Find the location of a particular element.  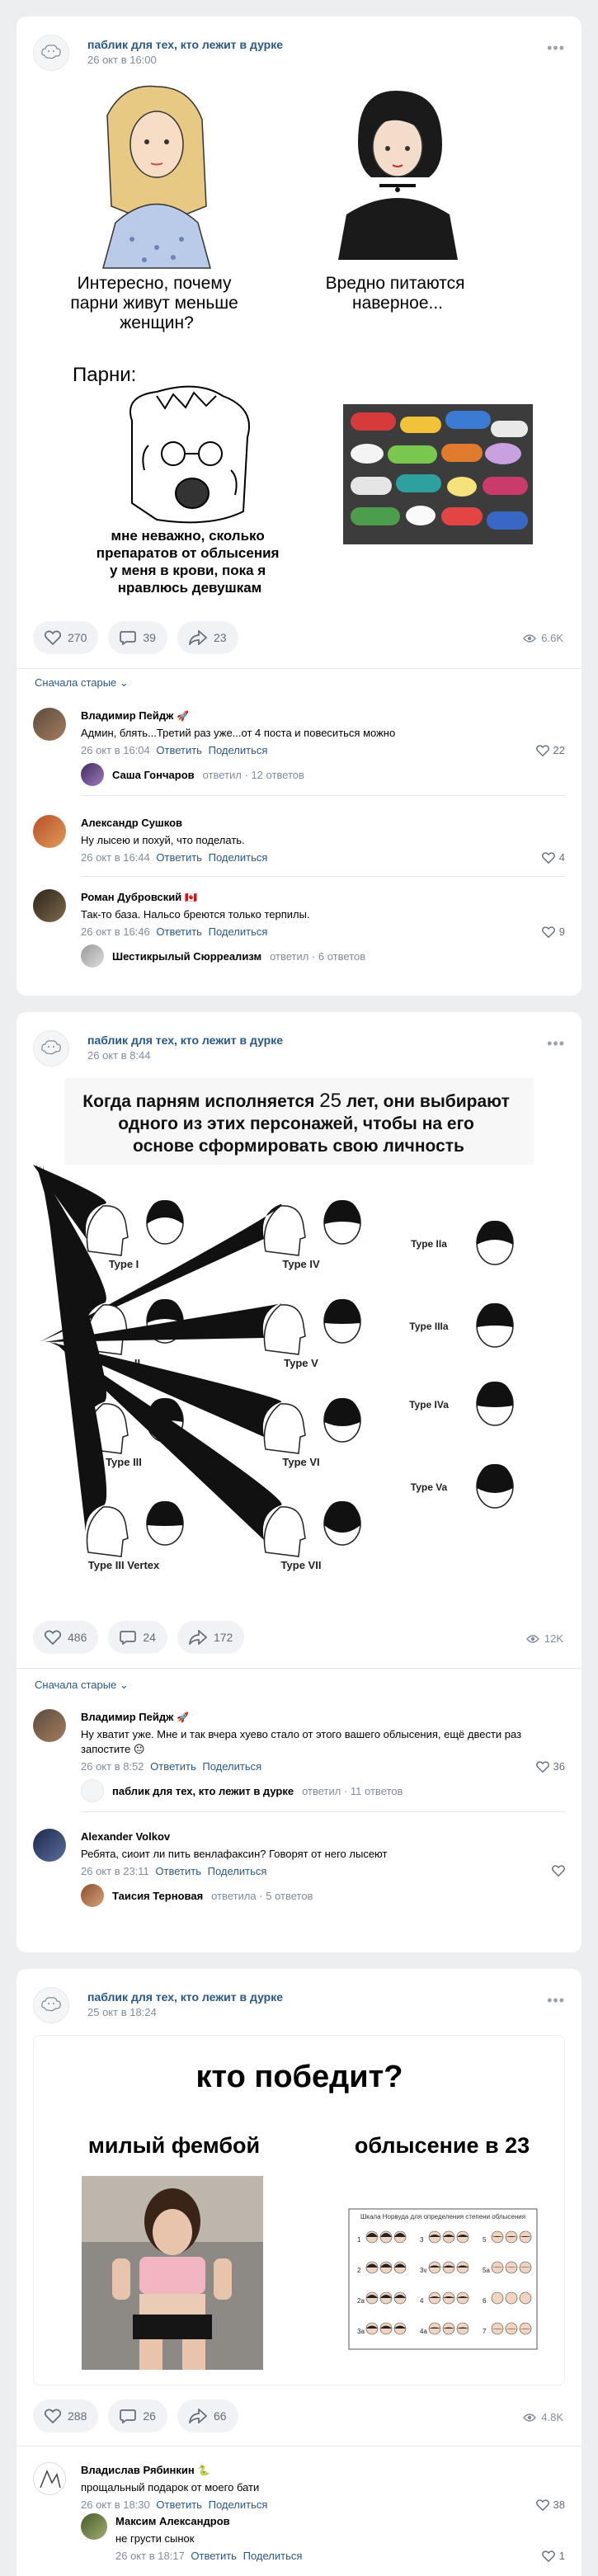

like-button: 486 is located at coordinates (66, 1637).